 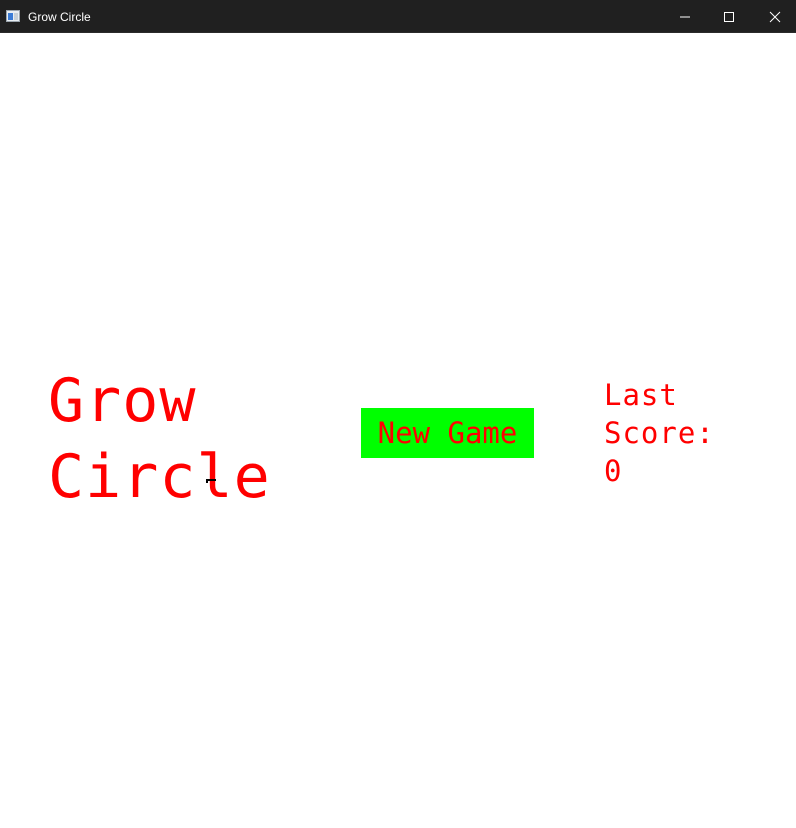 I want to click on minimize-button, so click(x=685, y=16).